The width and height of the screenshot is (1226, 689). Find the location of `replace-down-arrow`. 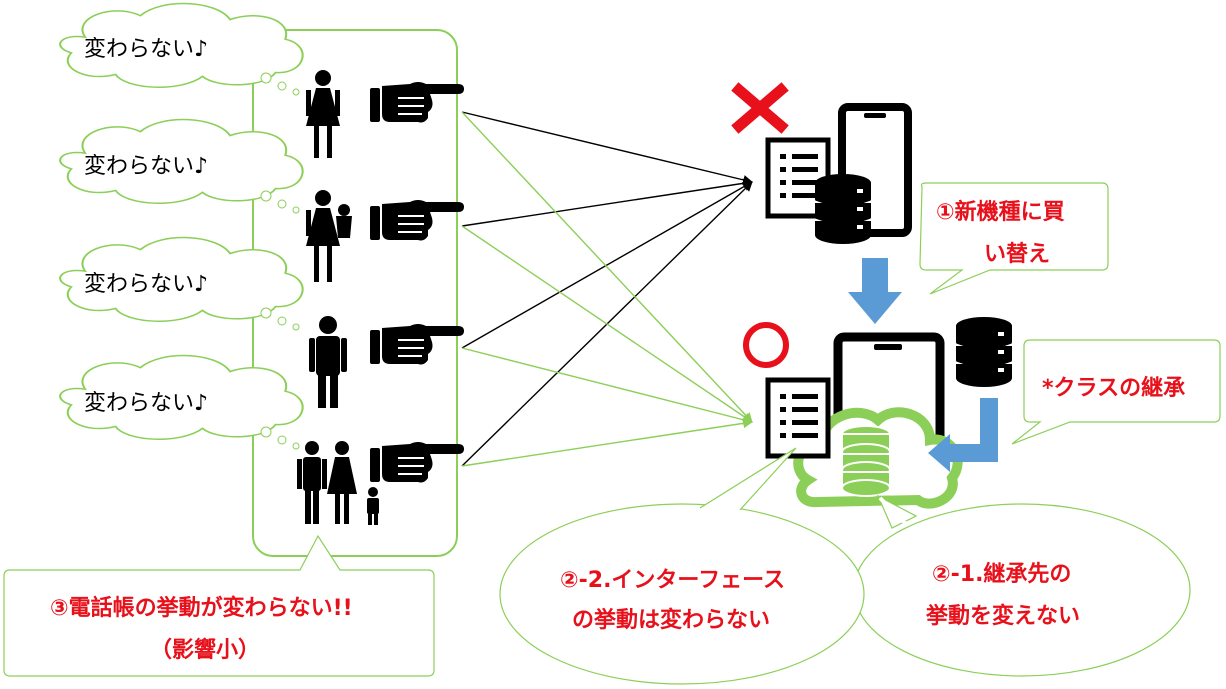

replace-down-arrow is located at coordinates (875, 291).